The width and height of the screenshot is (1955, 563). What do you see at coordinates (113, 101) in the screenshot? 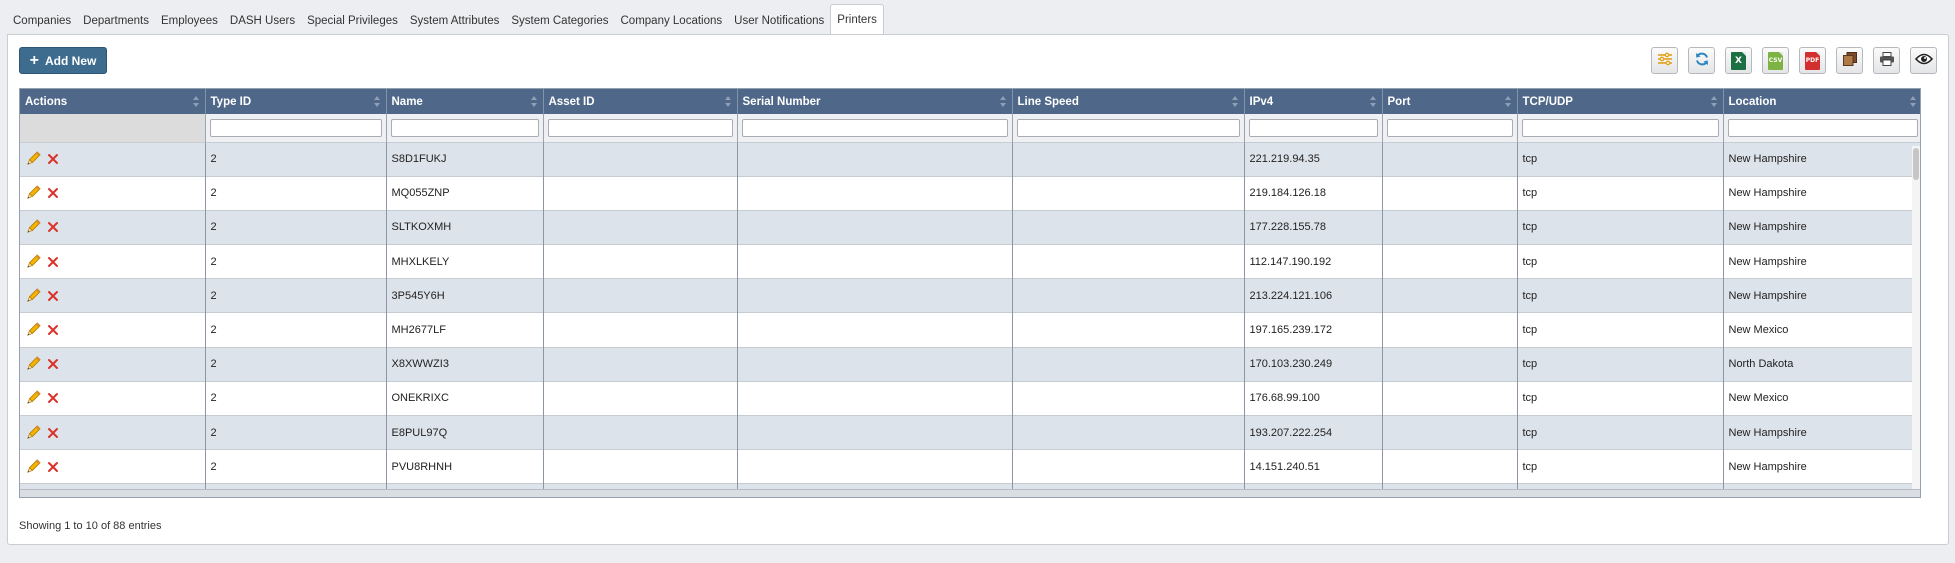
I see `column-header: Actions` at bounding box center [113, 101].